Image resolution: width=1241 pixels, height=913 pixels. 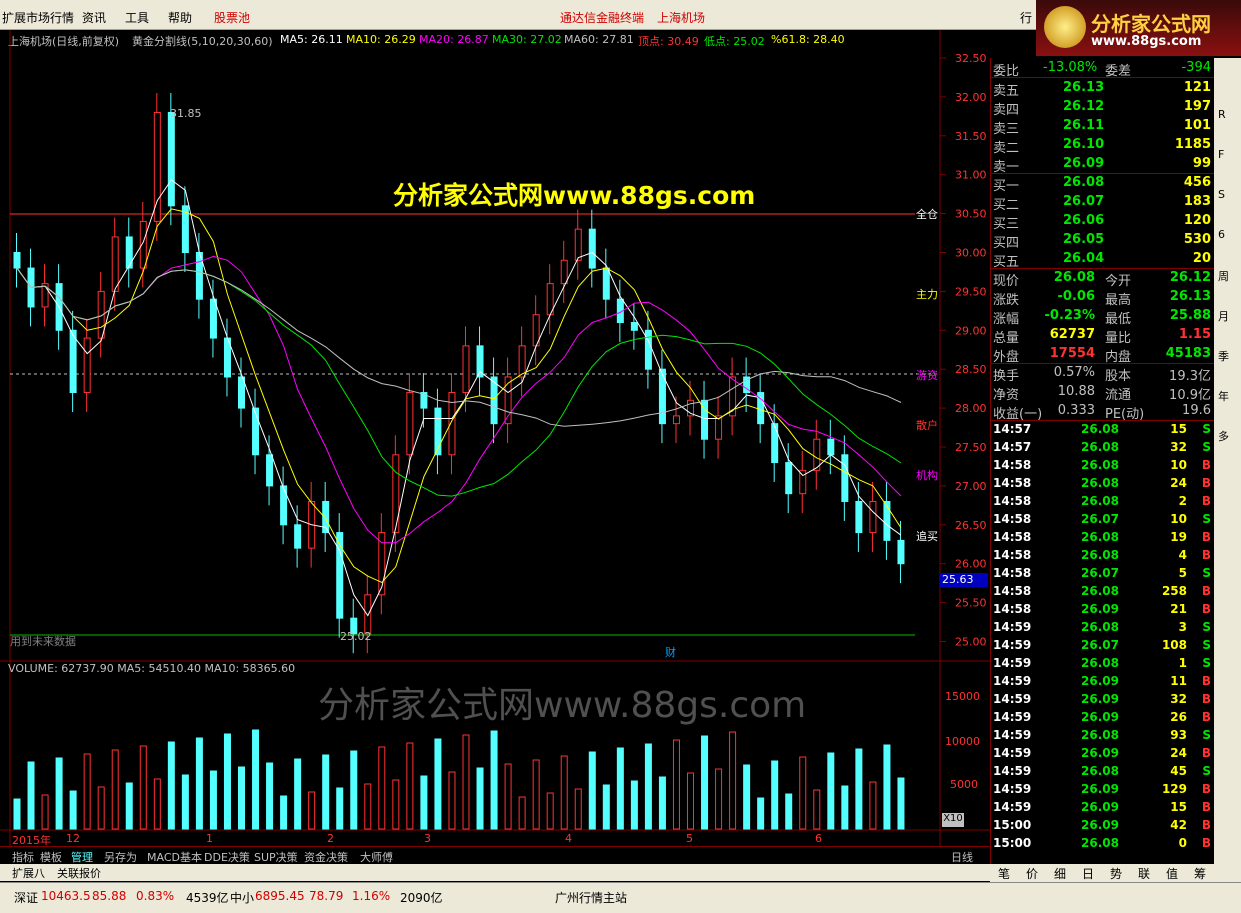 I want to click on stat-label: 最低, so click(x=1118, y=319).